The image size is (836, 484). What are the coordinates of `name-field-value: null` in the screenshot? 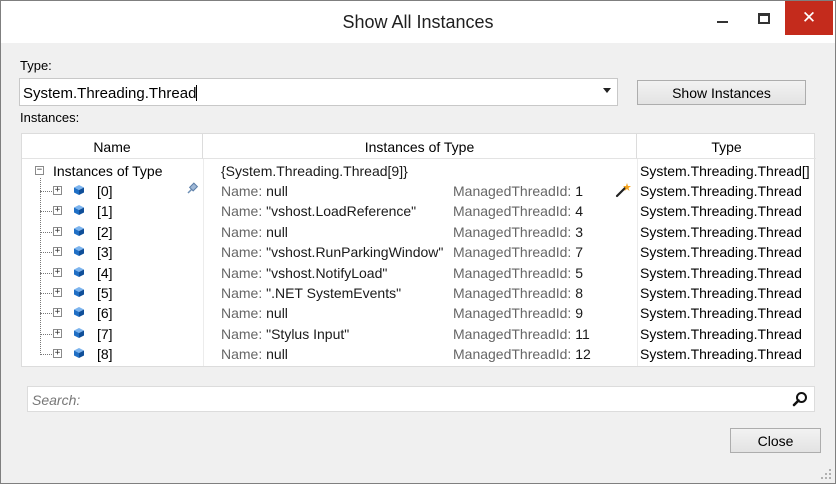 It's located at (277, 191).